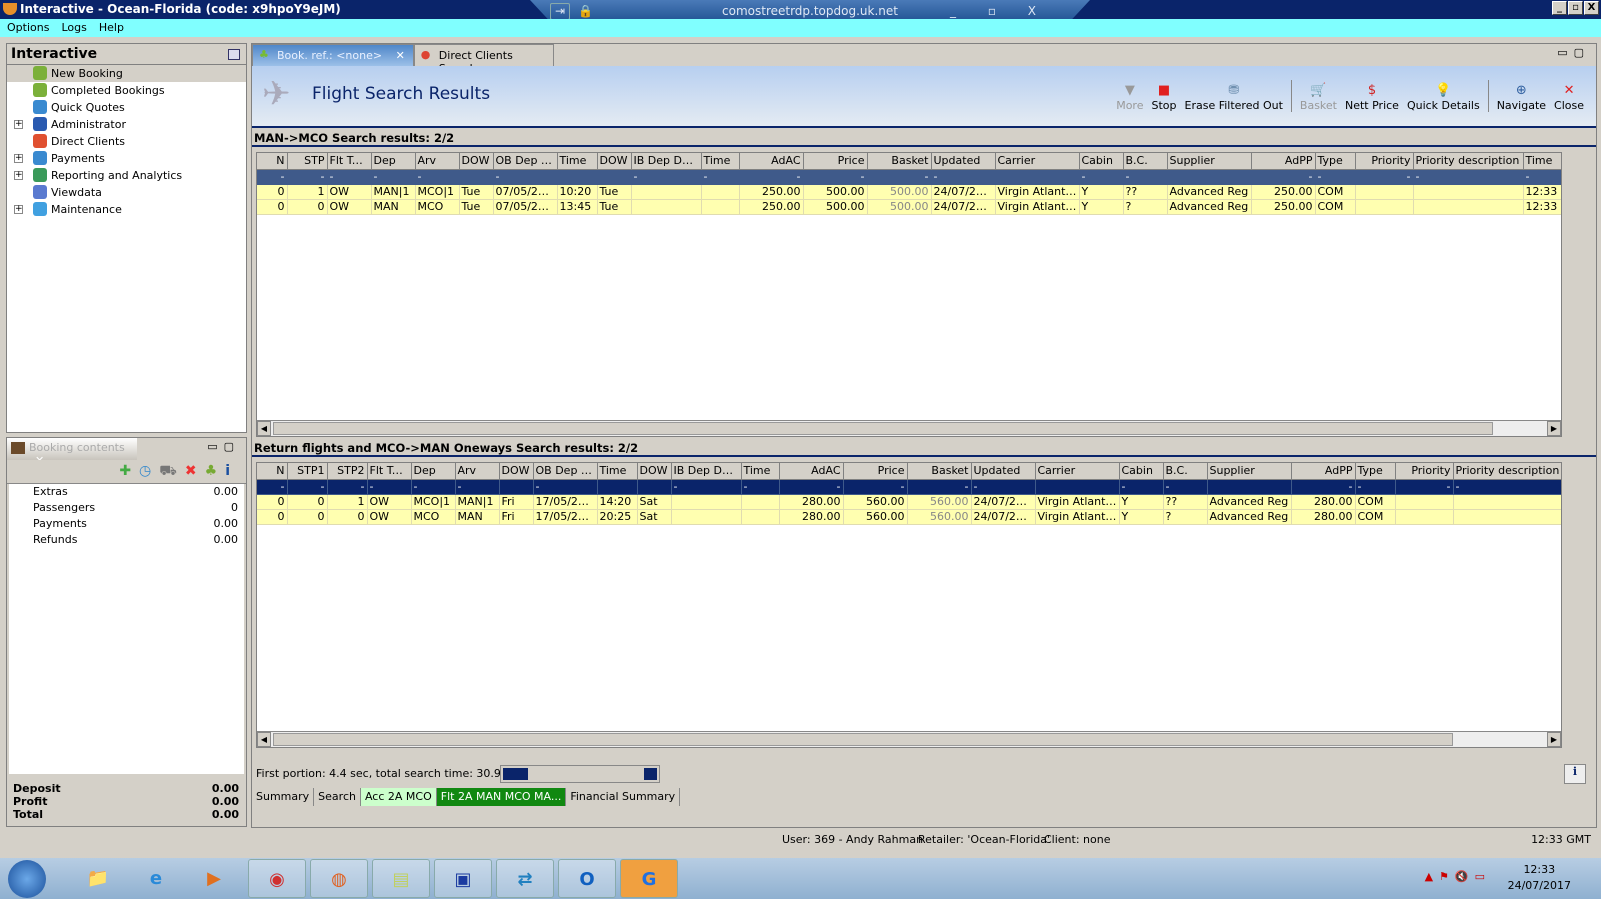 The image size is (1601, 899). Describe the element at coordinates (587, 878) in the screenshot. I see `taskbar-outlook-icon: O` at that location.